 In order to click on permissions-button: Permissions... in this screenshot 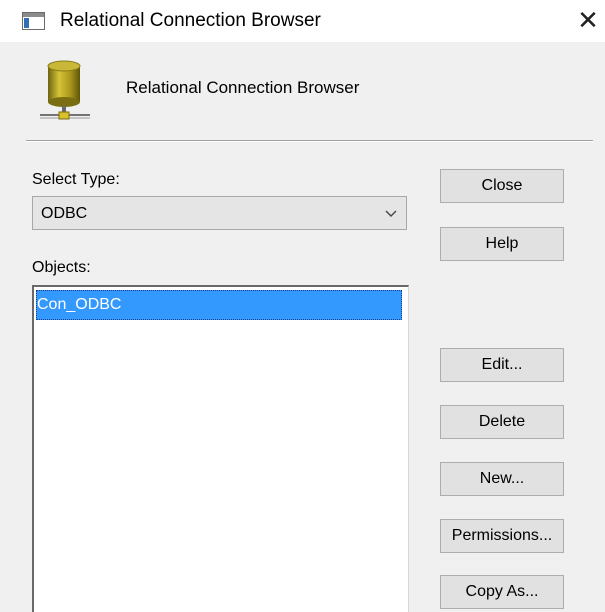, I will do `click(502, 536)`.